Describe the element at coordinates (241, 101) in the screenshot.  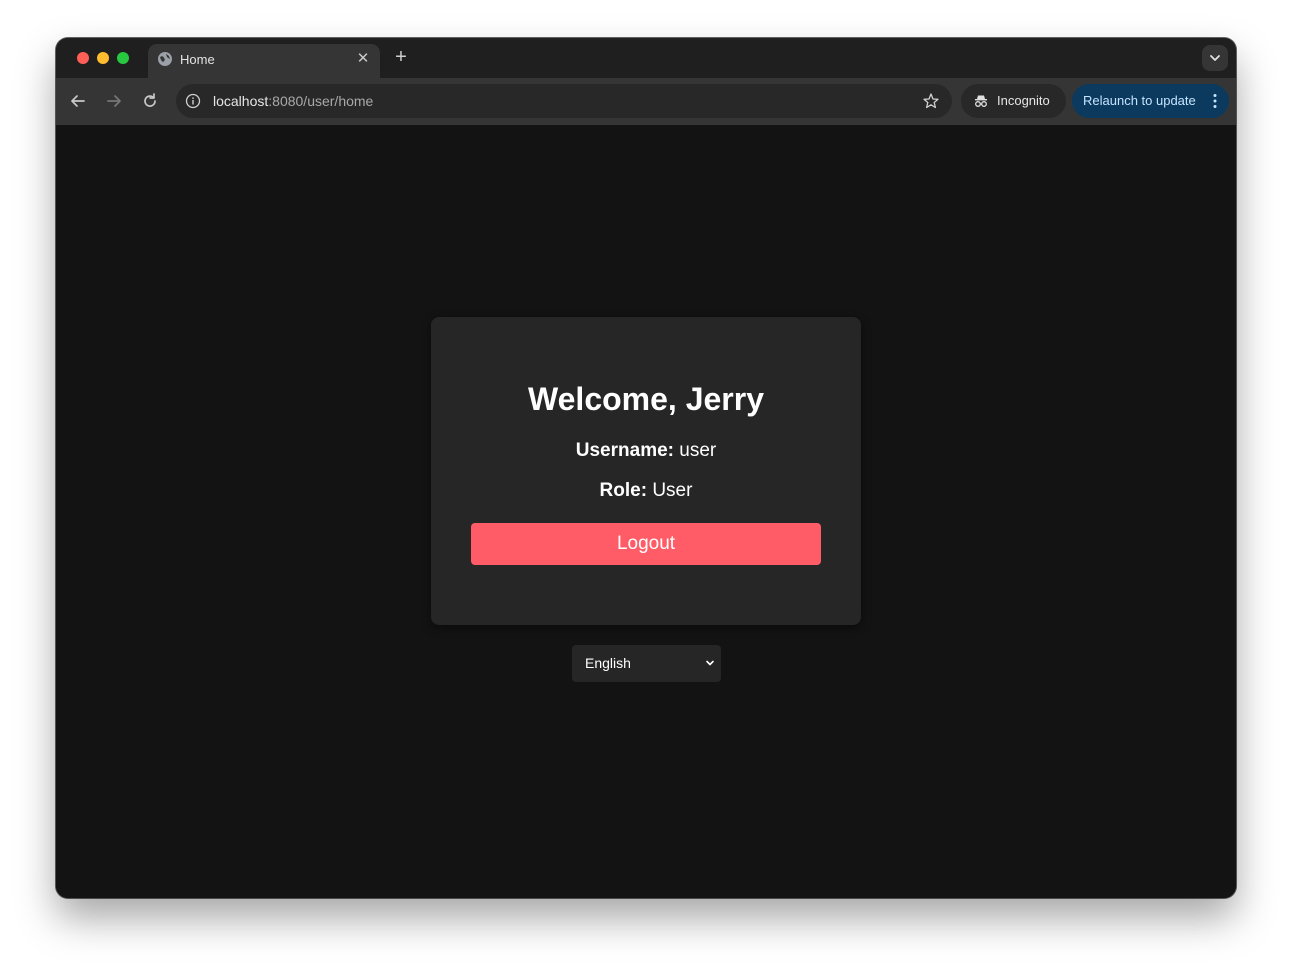
I see `url-host: localhost` at that location.